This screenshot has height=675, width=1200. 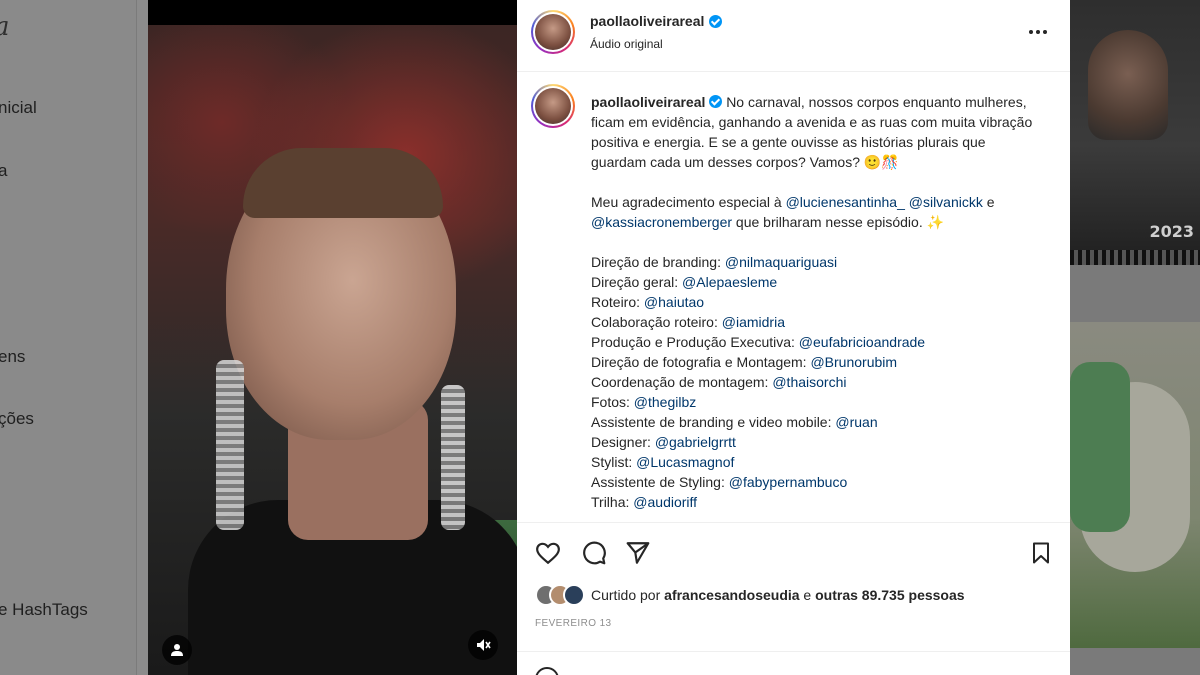 What do you see at coordinates (946, 202) in the screenshot?
I see `mention-link: @silvanickk` at bounding box center [946, 202].